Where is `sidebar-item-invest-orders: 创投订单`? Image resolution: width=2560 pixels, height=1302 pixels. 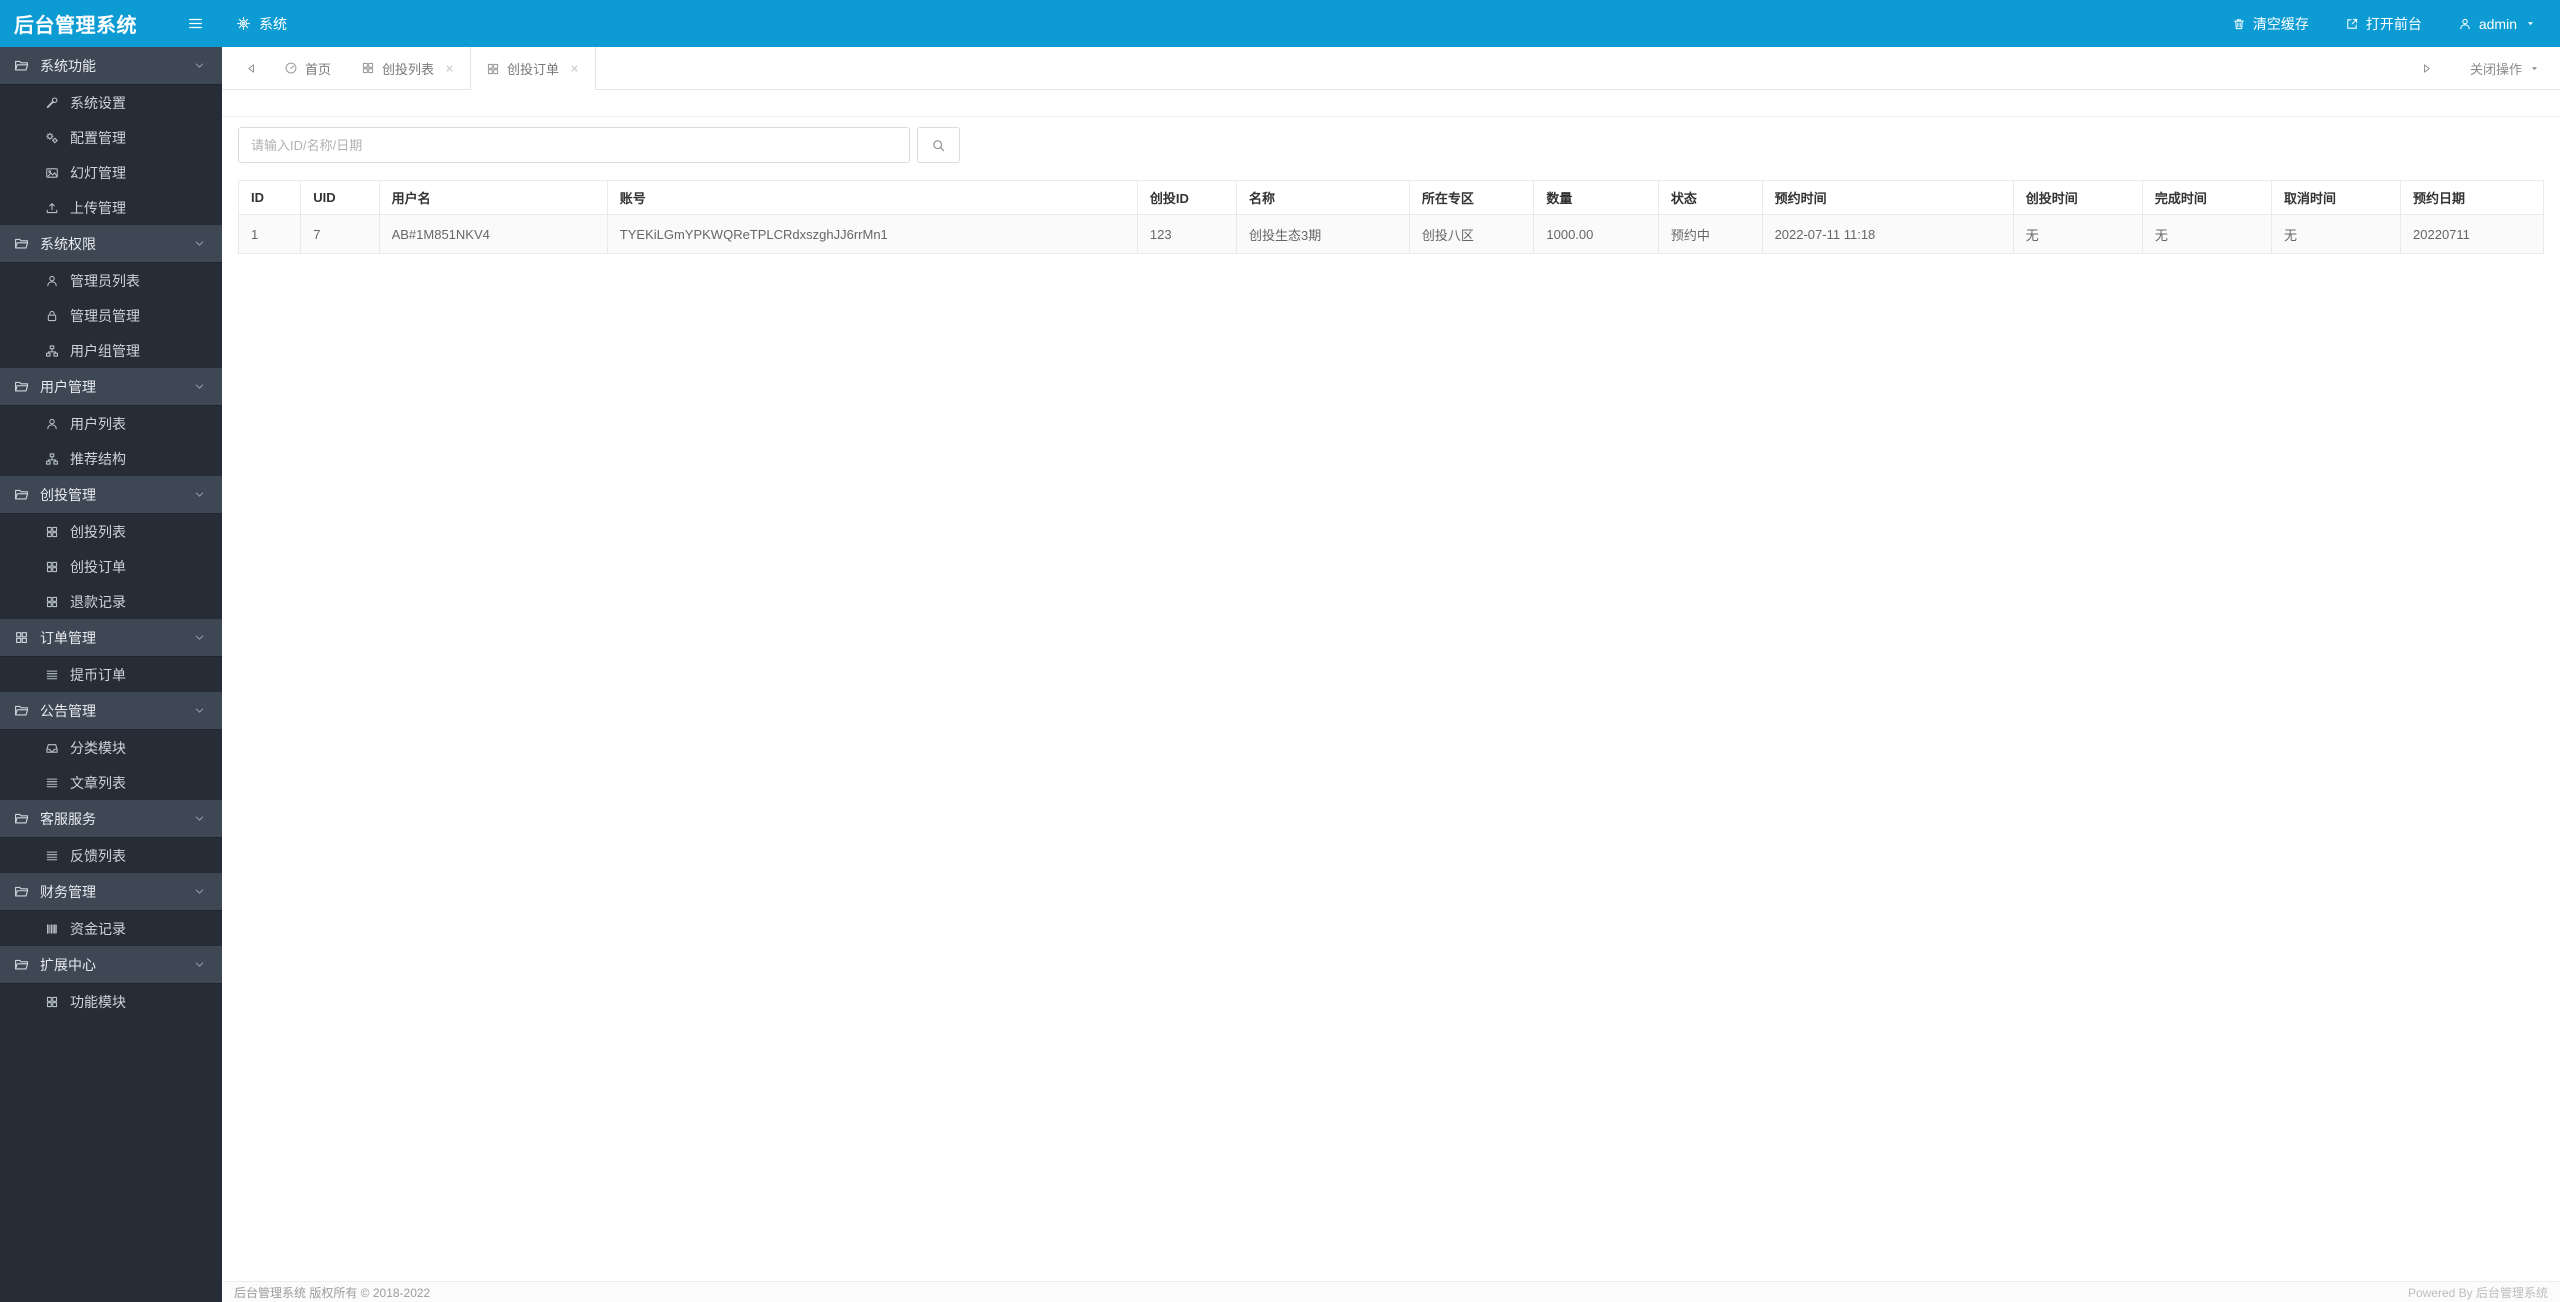
sidebar-item-invest-orders: 创投订单 is located at coordinates (111, 566).